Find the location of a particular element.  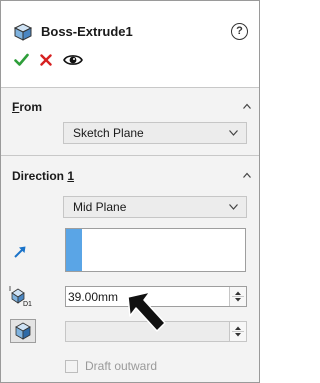

preview-eye-icon is located at coordinates (73, 60).